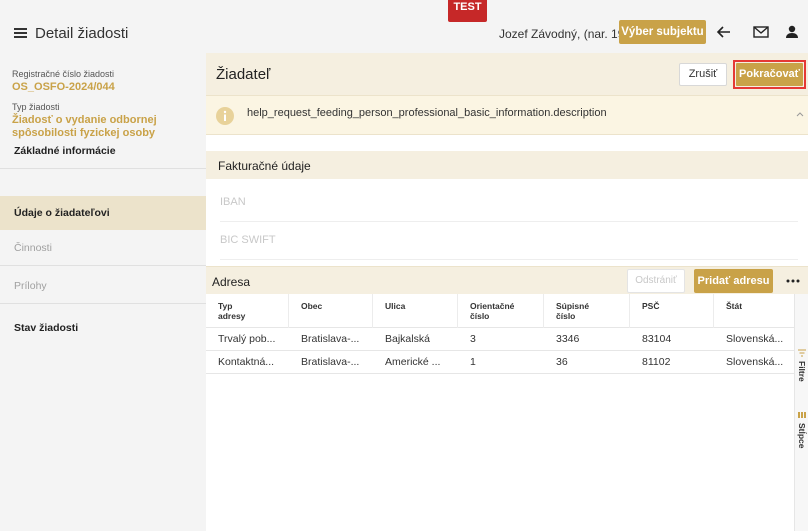 The height and width of the screenshot is (531, 808). I want to click on sidebar-item-basic-info: Základné informácie, so click(103, 151).